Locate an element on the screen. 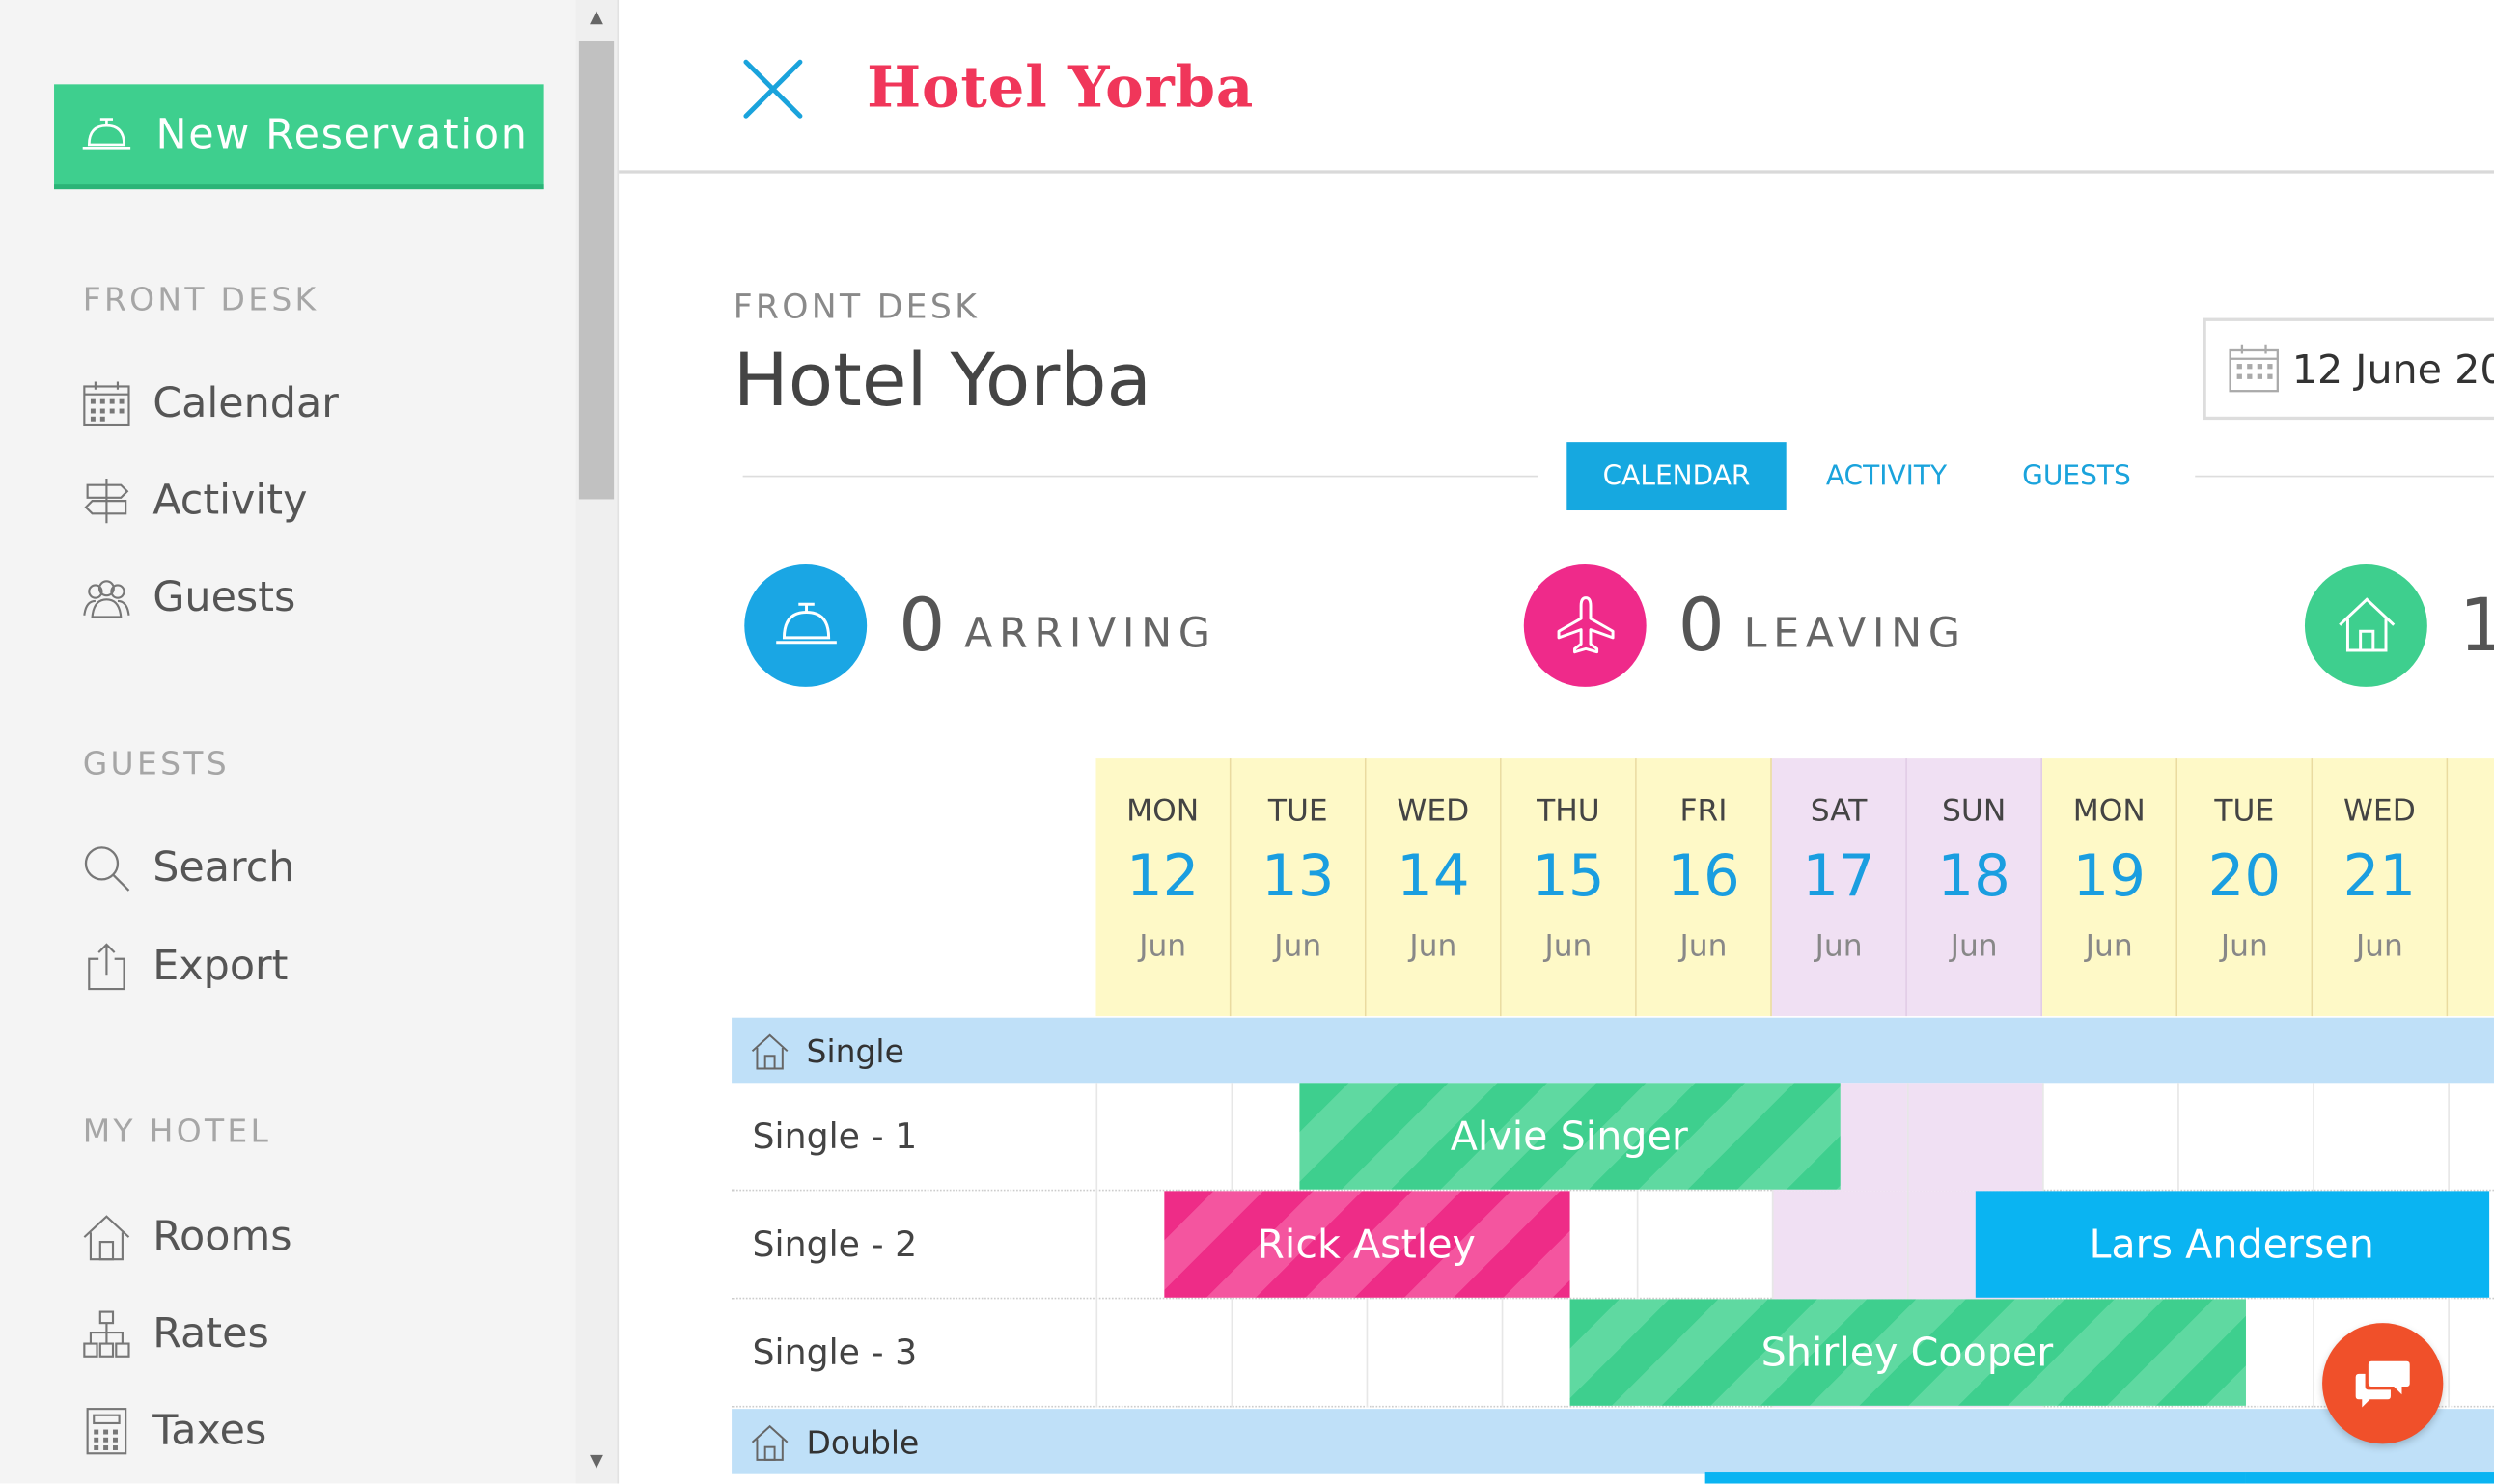 This screenshot has width=2494, height=1484. day-number: 13 is located at coordinates (1298, 877).